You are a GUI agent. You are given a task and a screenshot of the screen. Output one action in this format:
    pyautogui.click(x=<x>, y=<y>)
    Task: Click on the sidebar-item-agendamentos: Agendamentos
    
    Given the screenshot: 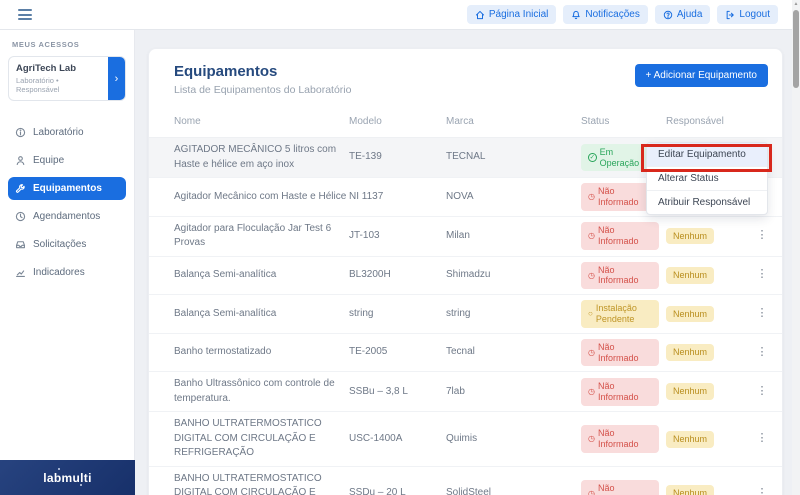 What is the action you would take?
    pyautogui.click(x=67, y=216)
    